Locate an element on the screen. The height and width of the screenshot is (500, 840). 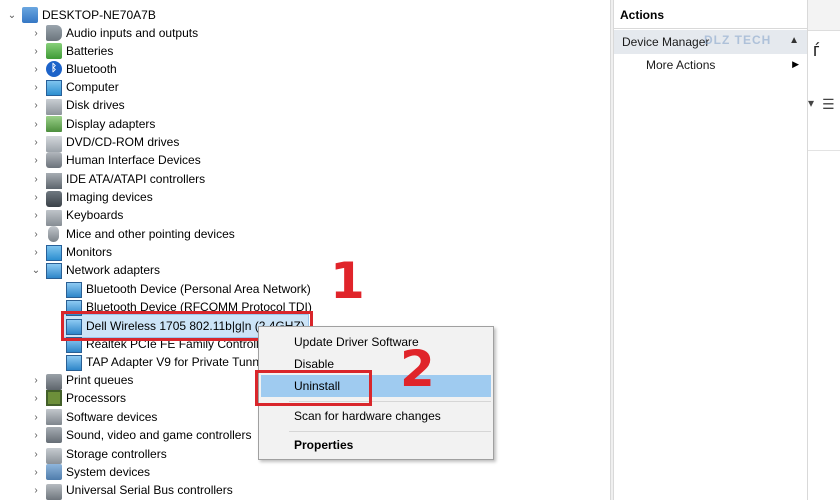
tree-item-sound: › Sound, video and game controllers is located at coordinates (140, 435).